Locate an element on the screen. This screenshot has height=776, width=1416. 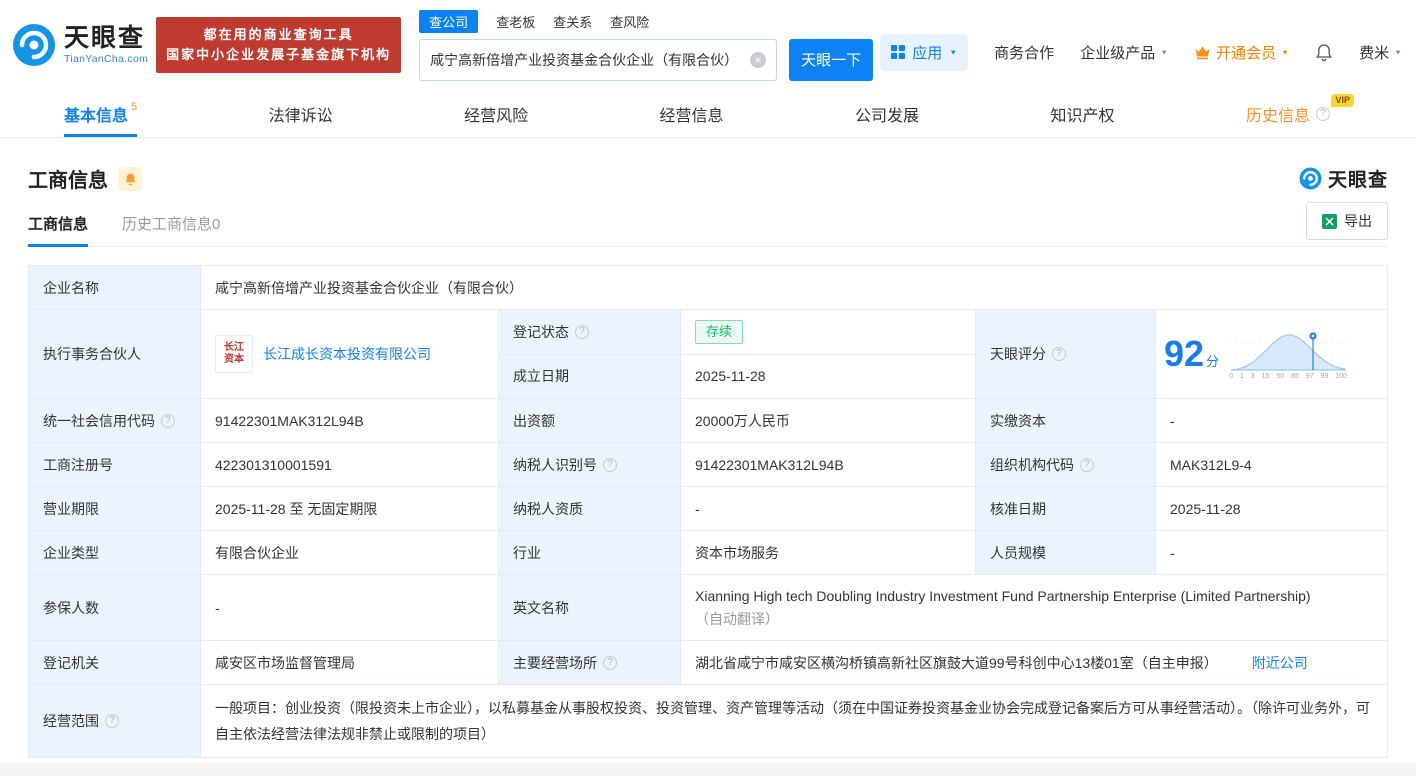
search-button: 天眼一下 is located at coordinates (831, 59).